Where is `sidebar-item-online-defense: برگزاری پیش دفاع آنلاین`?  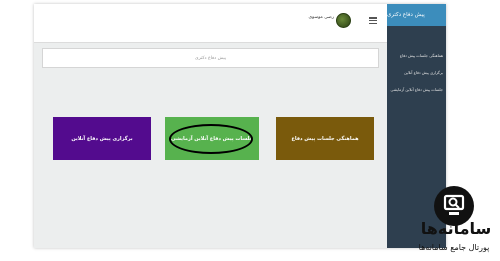
sidebar-item-online-defense: برگزاری پیش دفاع آنلاین is located at coordinates (416, 72).